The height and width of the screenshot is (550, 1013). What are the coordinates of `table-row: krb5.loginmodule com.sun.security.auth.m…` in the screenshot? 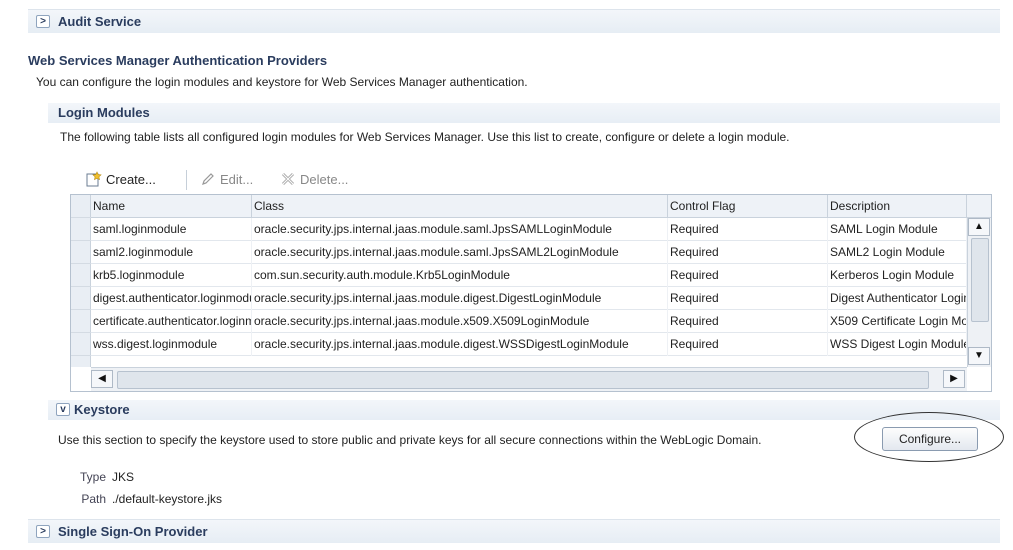 It's located at (529, 275).